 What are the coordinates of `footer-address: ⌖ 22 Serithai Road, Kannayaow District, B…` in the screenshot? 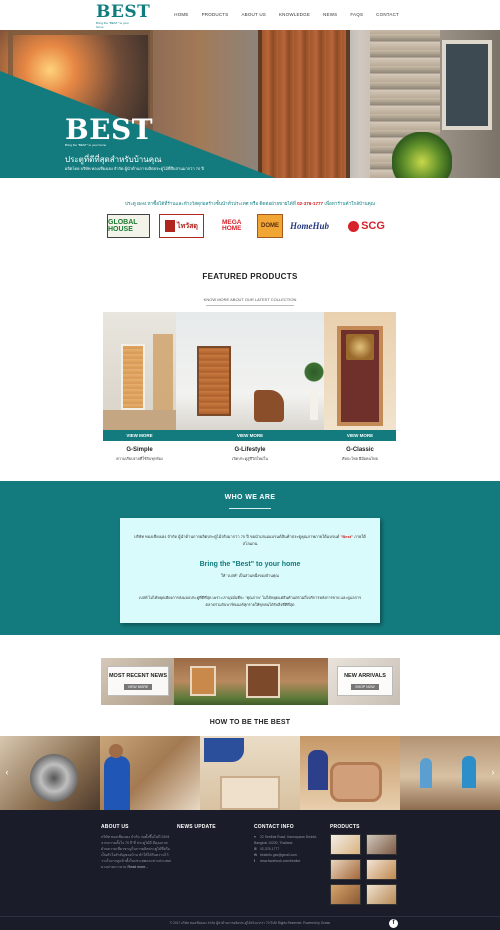 It's located at (289, 840).